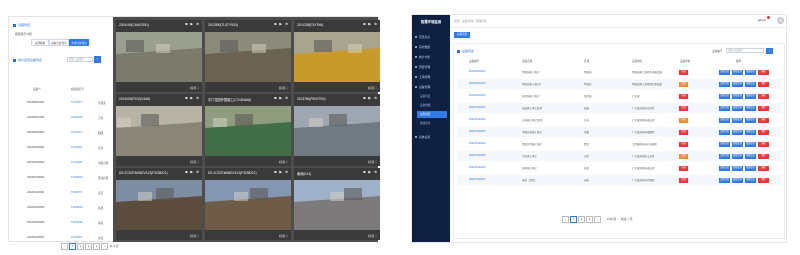 Image resolution: width=800 pixels, height=255 pixels. I want to click on cell-id: 202205120003, so click(477, 131).